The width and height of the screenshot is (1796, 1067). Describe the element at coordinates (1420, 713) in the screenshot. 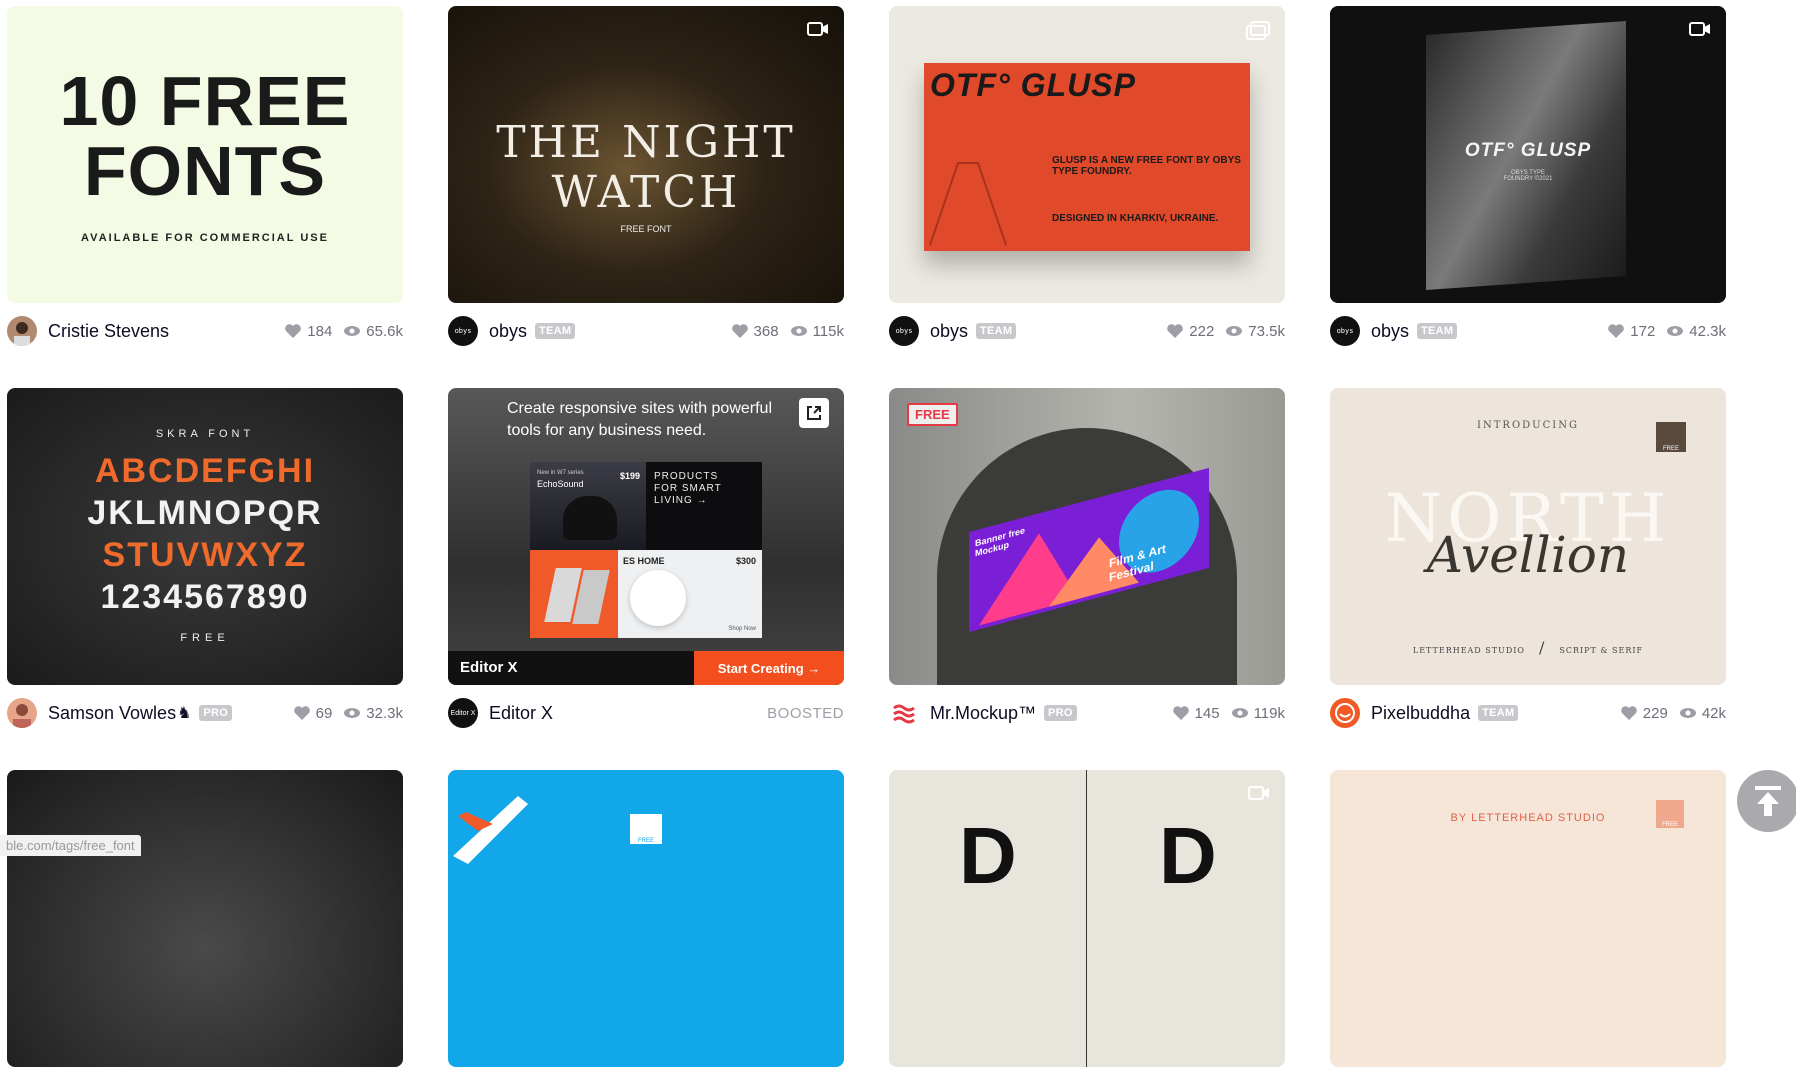

I see `author-name: Pixelbuddha` at that location.